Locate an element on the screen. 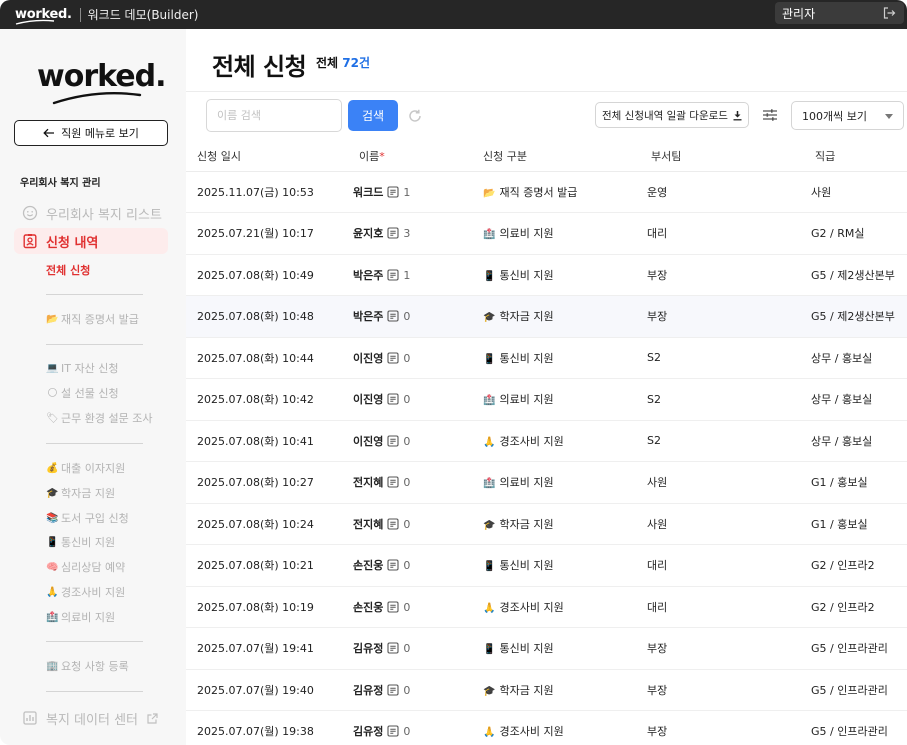 Image resolution: width=907 pixels, height=745 pixels. column-header-team: 부서팀 is located at coordinates (721, 156).